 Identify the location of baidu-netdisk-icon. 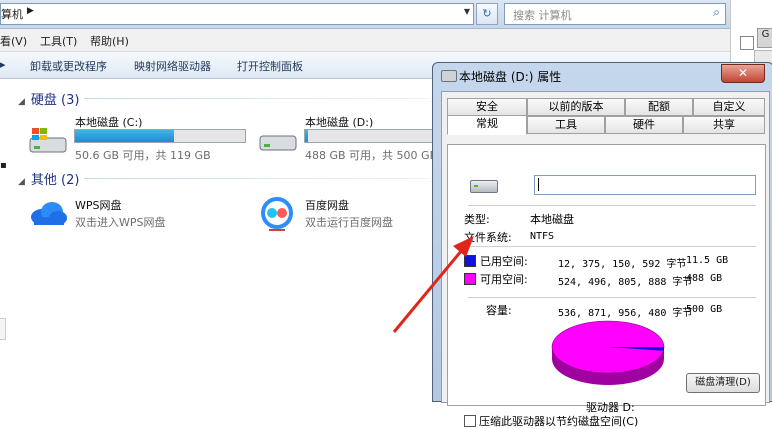
(277, 214).